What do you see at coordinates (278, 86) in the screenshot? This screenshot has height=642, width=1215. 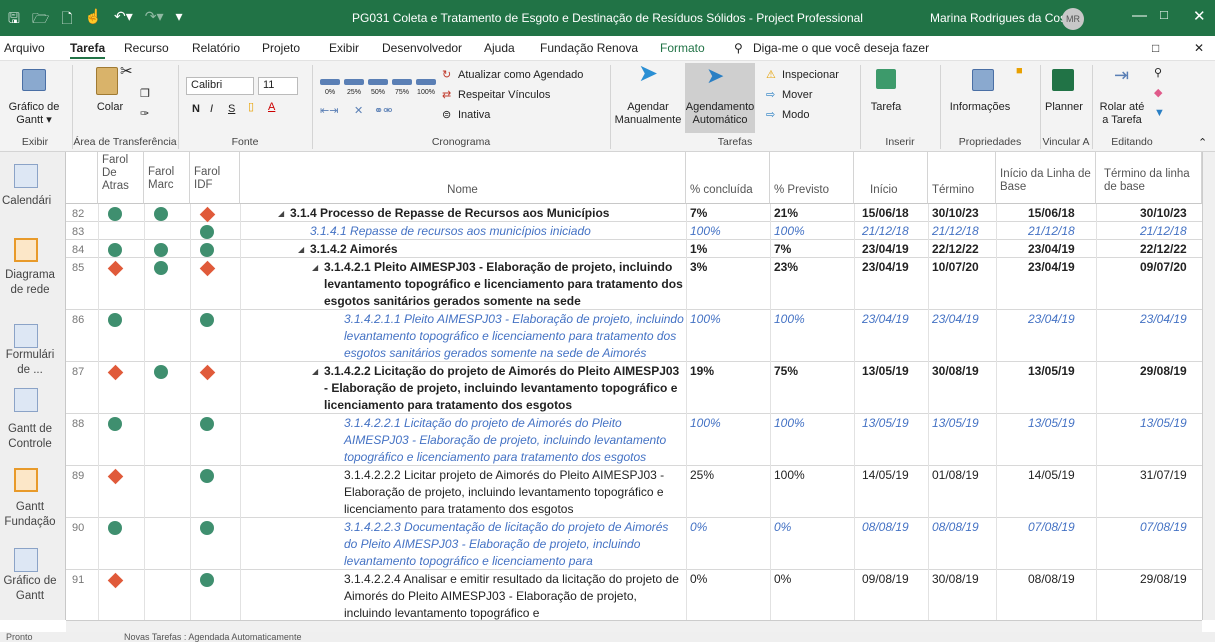 I see `font-size-select: 11` at bounding box center [278, 86].